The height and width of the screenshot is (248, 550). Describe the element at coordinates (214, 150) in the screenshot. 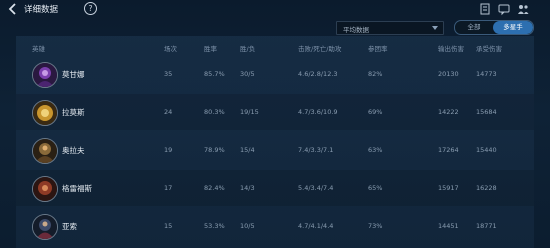

I see `winrate-cell: 78.9%` at that location.